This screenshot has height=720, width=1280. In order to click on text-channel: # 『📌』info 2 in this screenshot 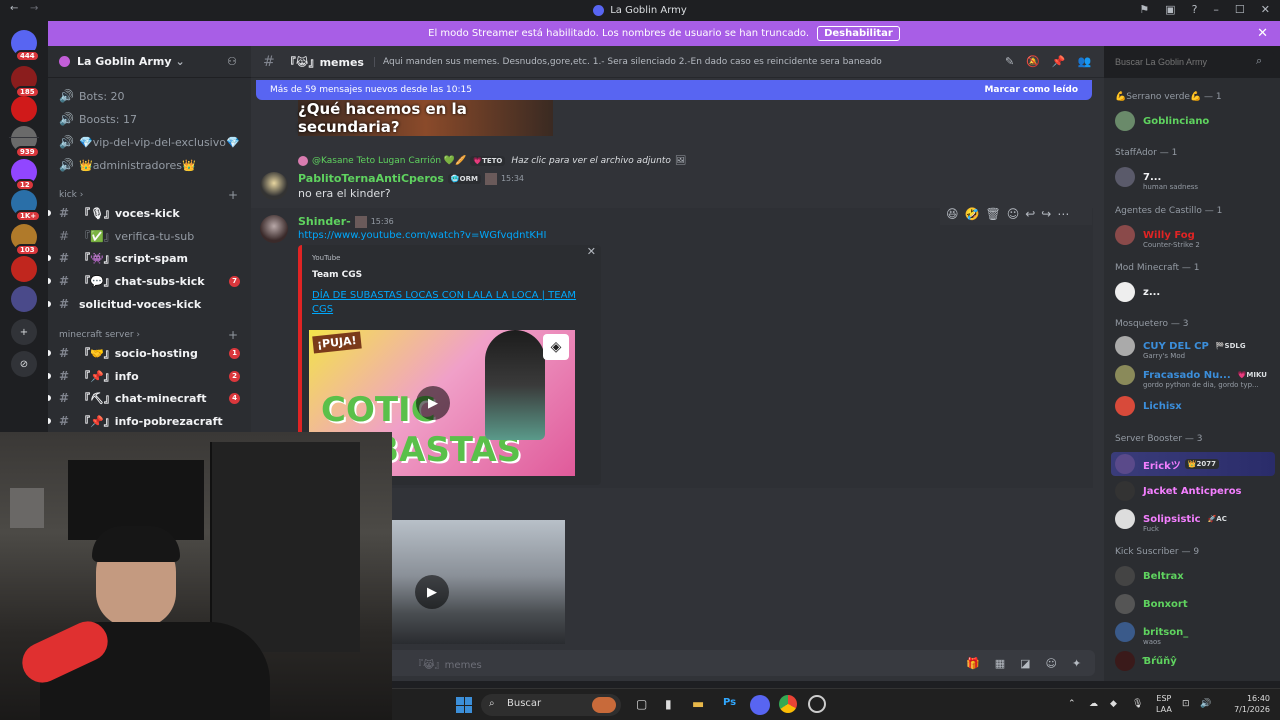, I will do `click(149, 376)`.